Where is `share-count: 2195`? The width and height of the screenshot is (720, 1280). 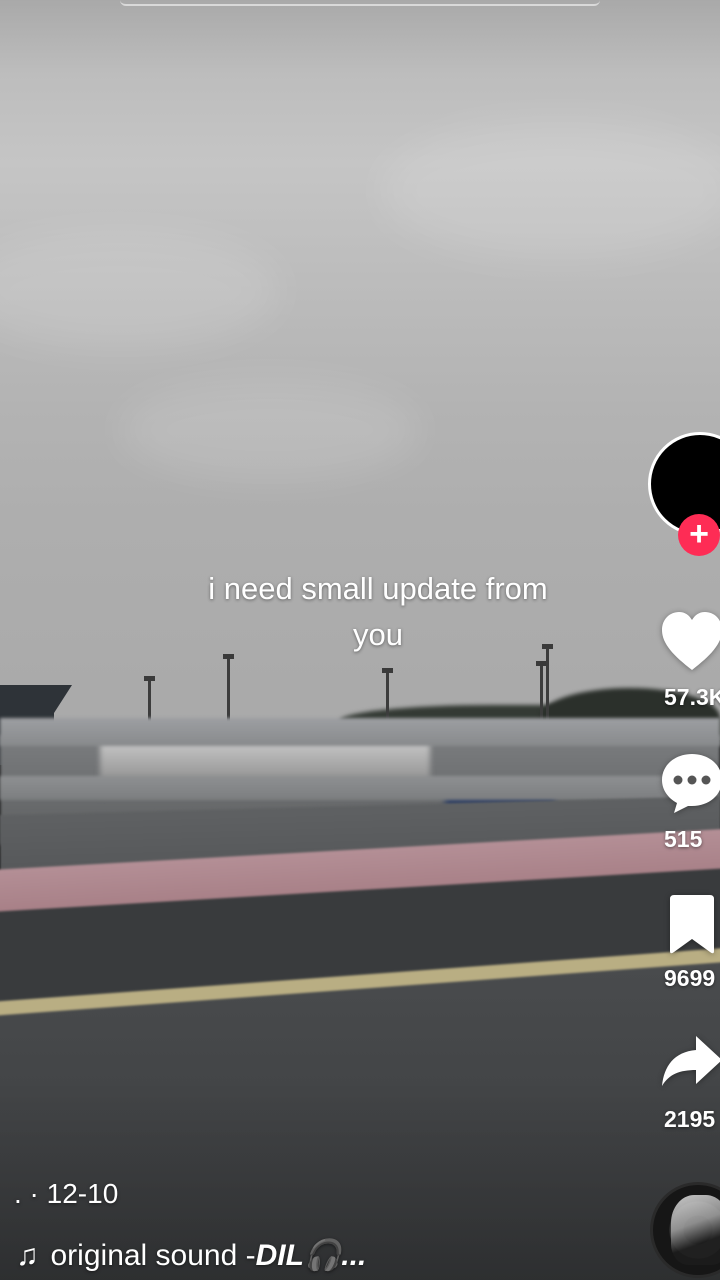
share-count: 2195 is located at coordinates (690, 1119).